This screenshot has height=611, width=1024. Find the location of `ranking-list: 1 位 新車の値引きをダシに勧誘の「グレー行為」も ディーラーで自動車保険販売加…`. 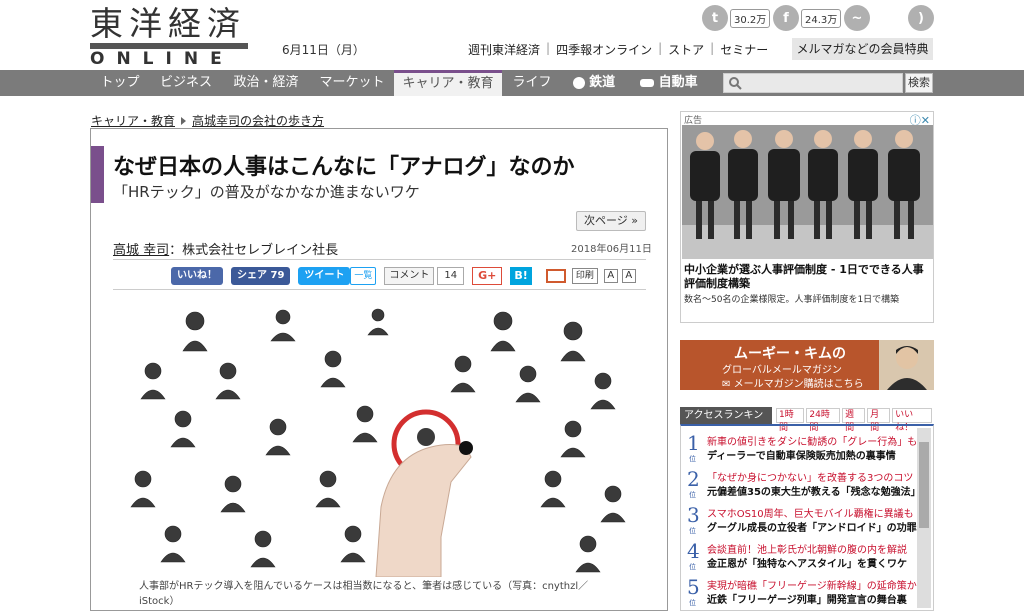

ranking-list: 1 位 新車の値引きをダシに勧誘の「グレー行為」も ディーラーで自動車保険販売加… is located at coordinates (807, 517).